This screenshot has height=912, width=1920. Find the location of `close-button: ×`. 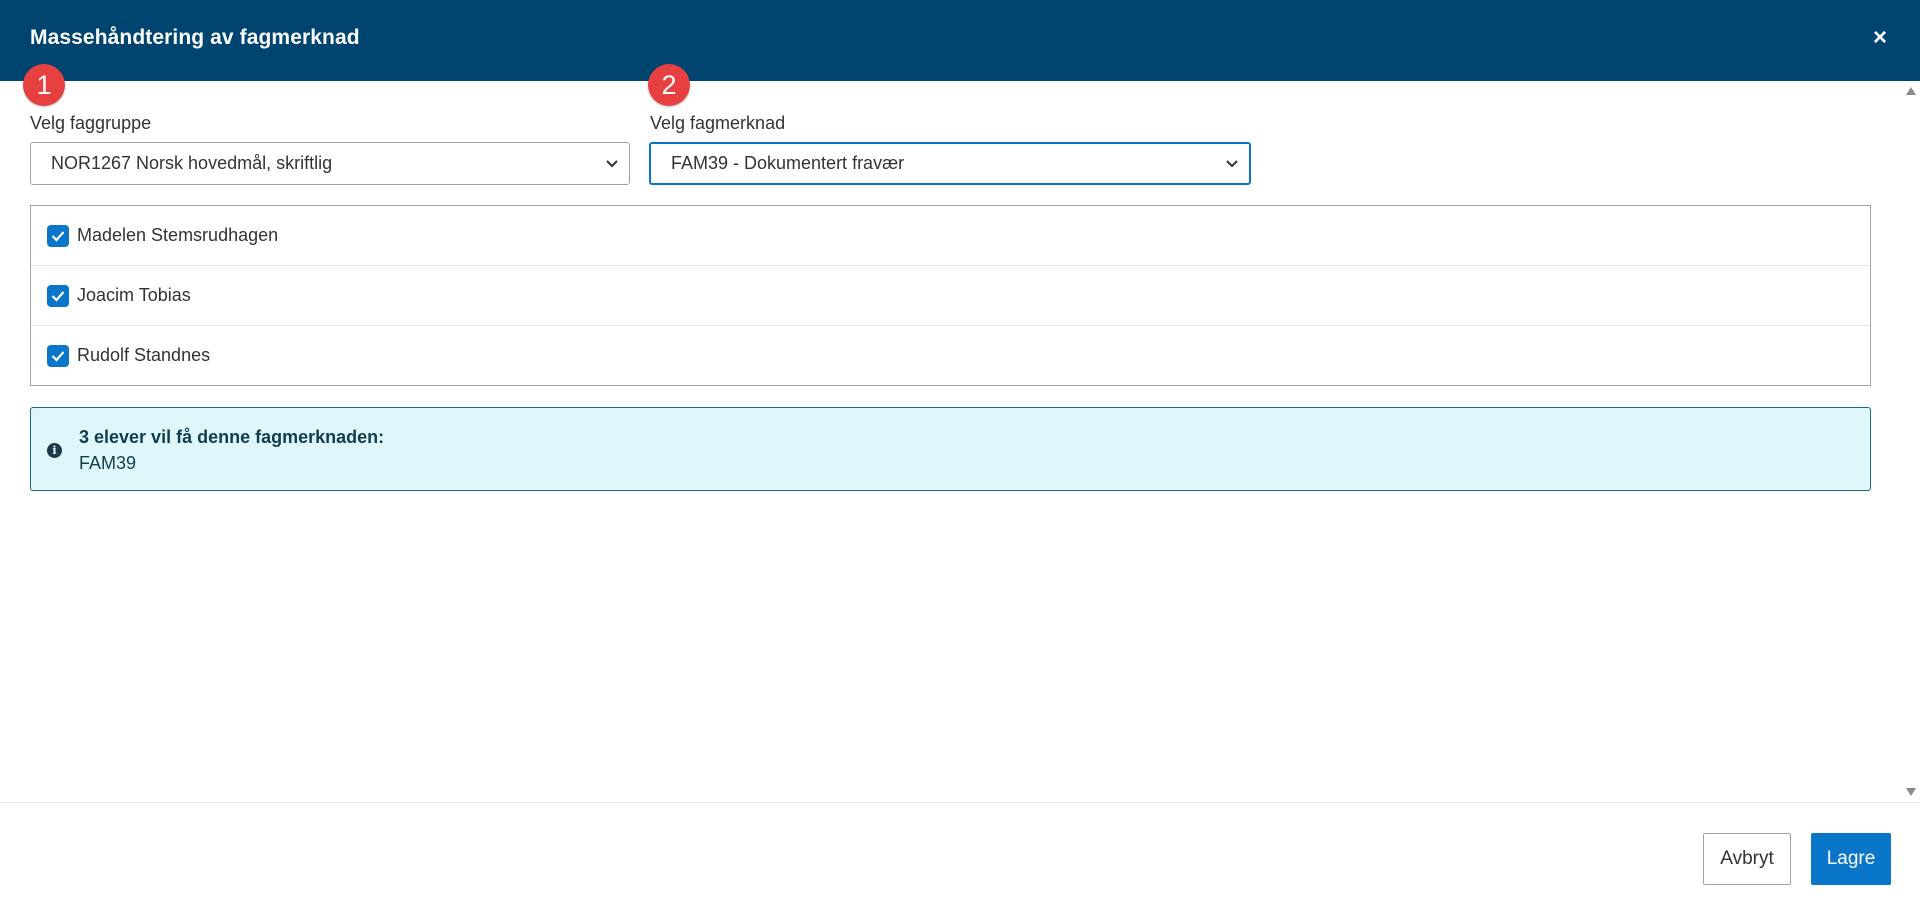

close-button: × is located at coordinates (1880, 38).